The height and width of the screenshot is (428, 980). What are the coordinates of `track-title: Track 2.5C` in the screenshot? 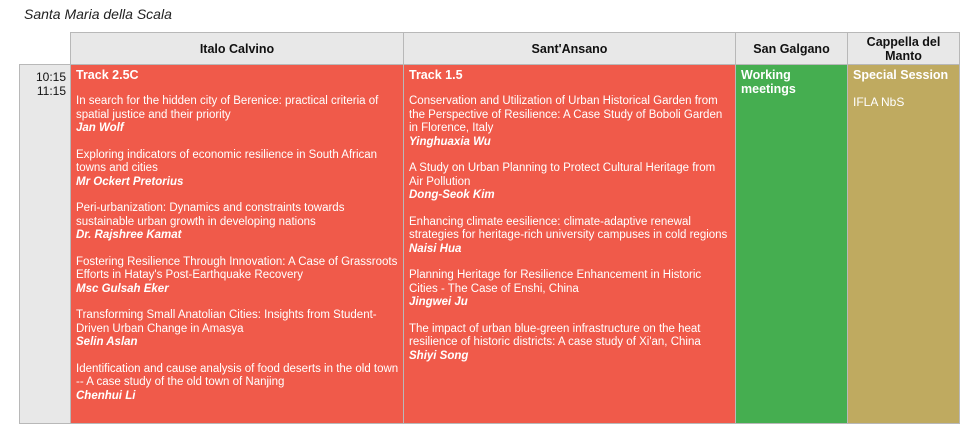 It's located at (107, 75).